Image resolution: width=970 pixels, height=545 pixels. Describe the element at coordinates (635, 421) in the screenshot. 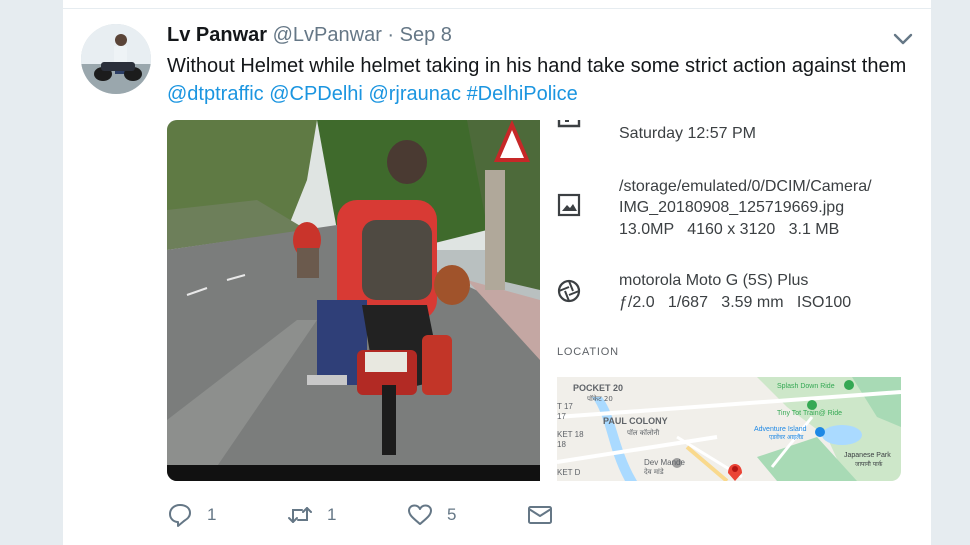

I see `map-label-paul-colony: PAUL COLONY` at that location.